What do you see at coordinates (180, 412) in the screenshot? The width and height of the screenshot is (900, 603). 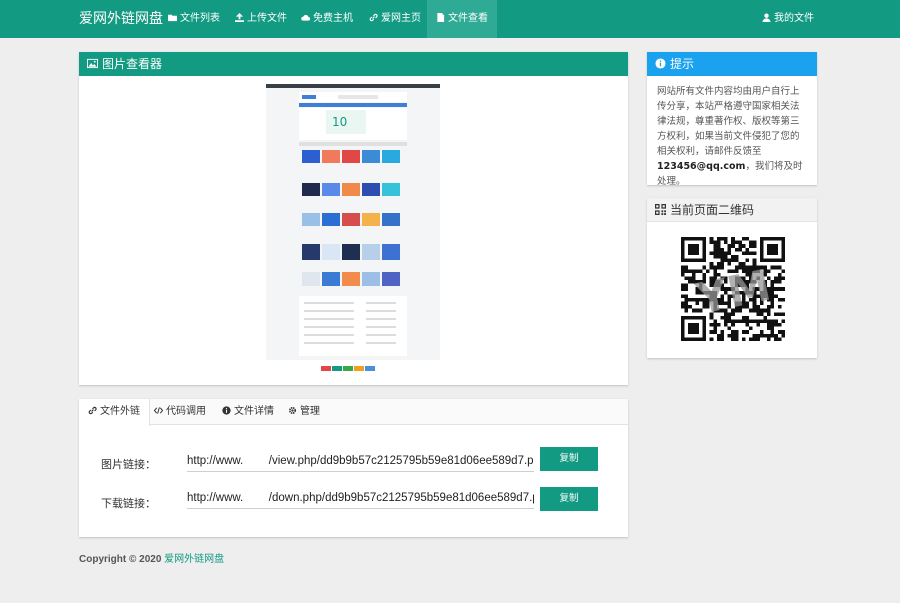 I see `tab-code-embed: 代码调用` at bounding box center [180, 412].